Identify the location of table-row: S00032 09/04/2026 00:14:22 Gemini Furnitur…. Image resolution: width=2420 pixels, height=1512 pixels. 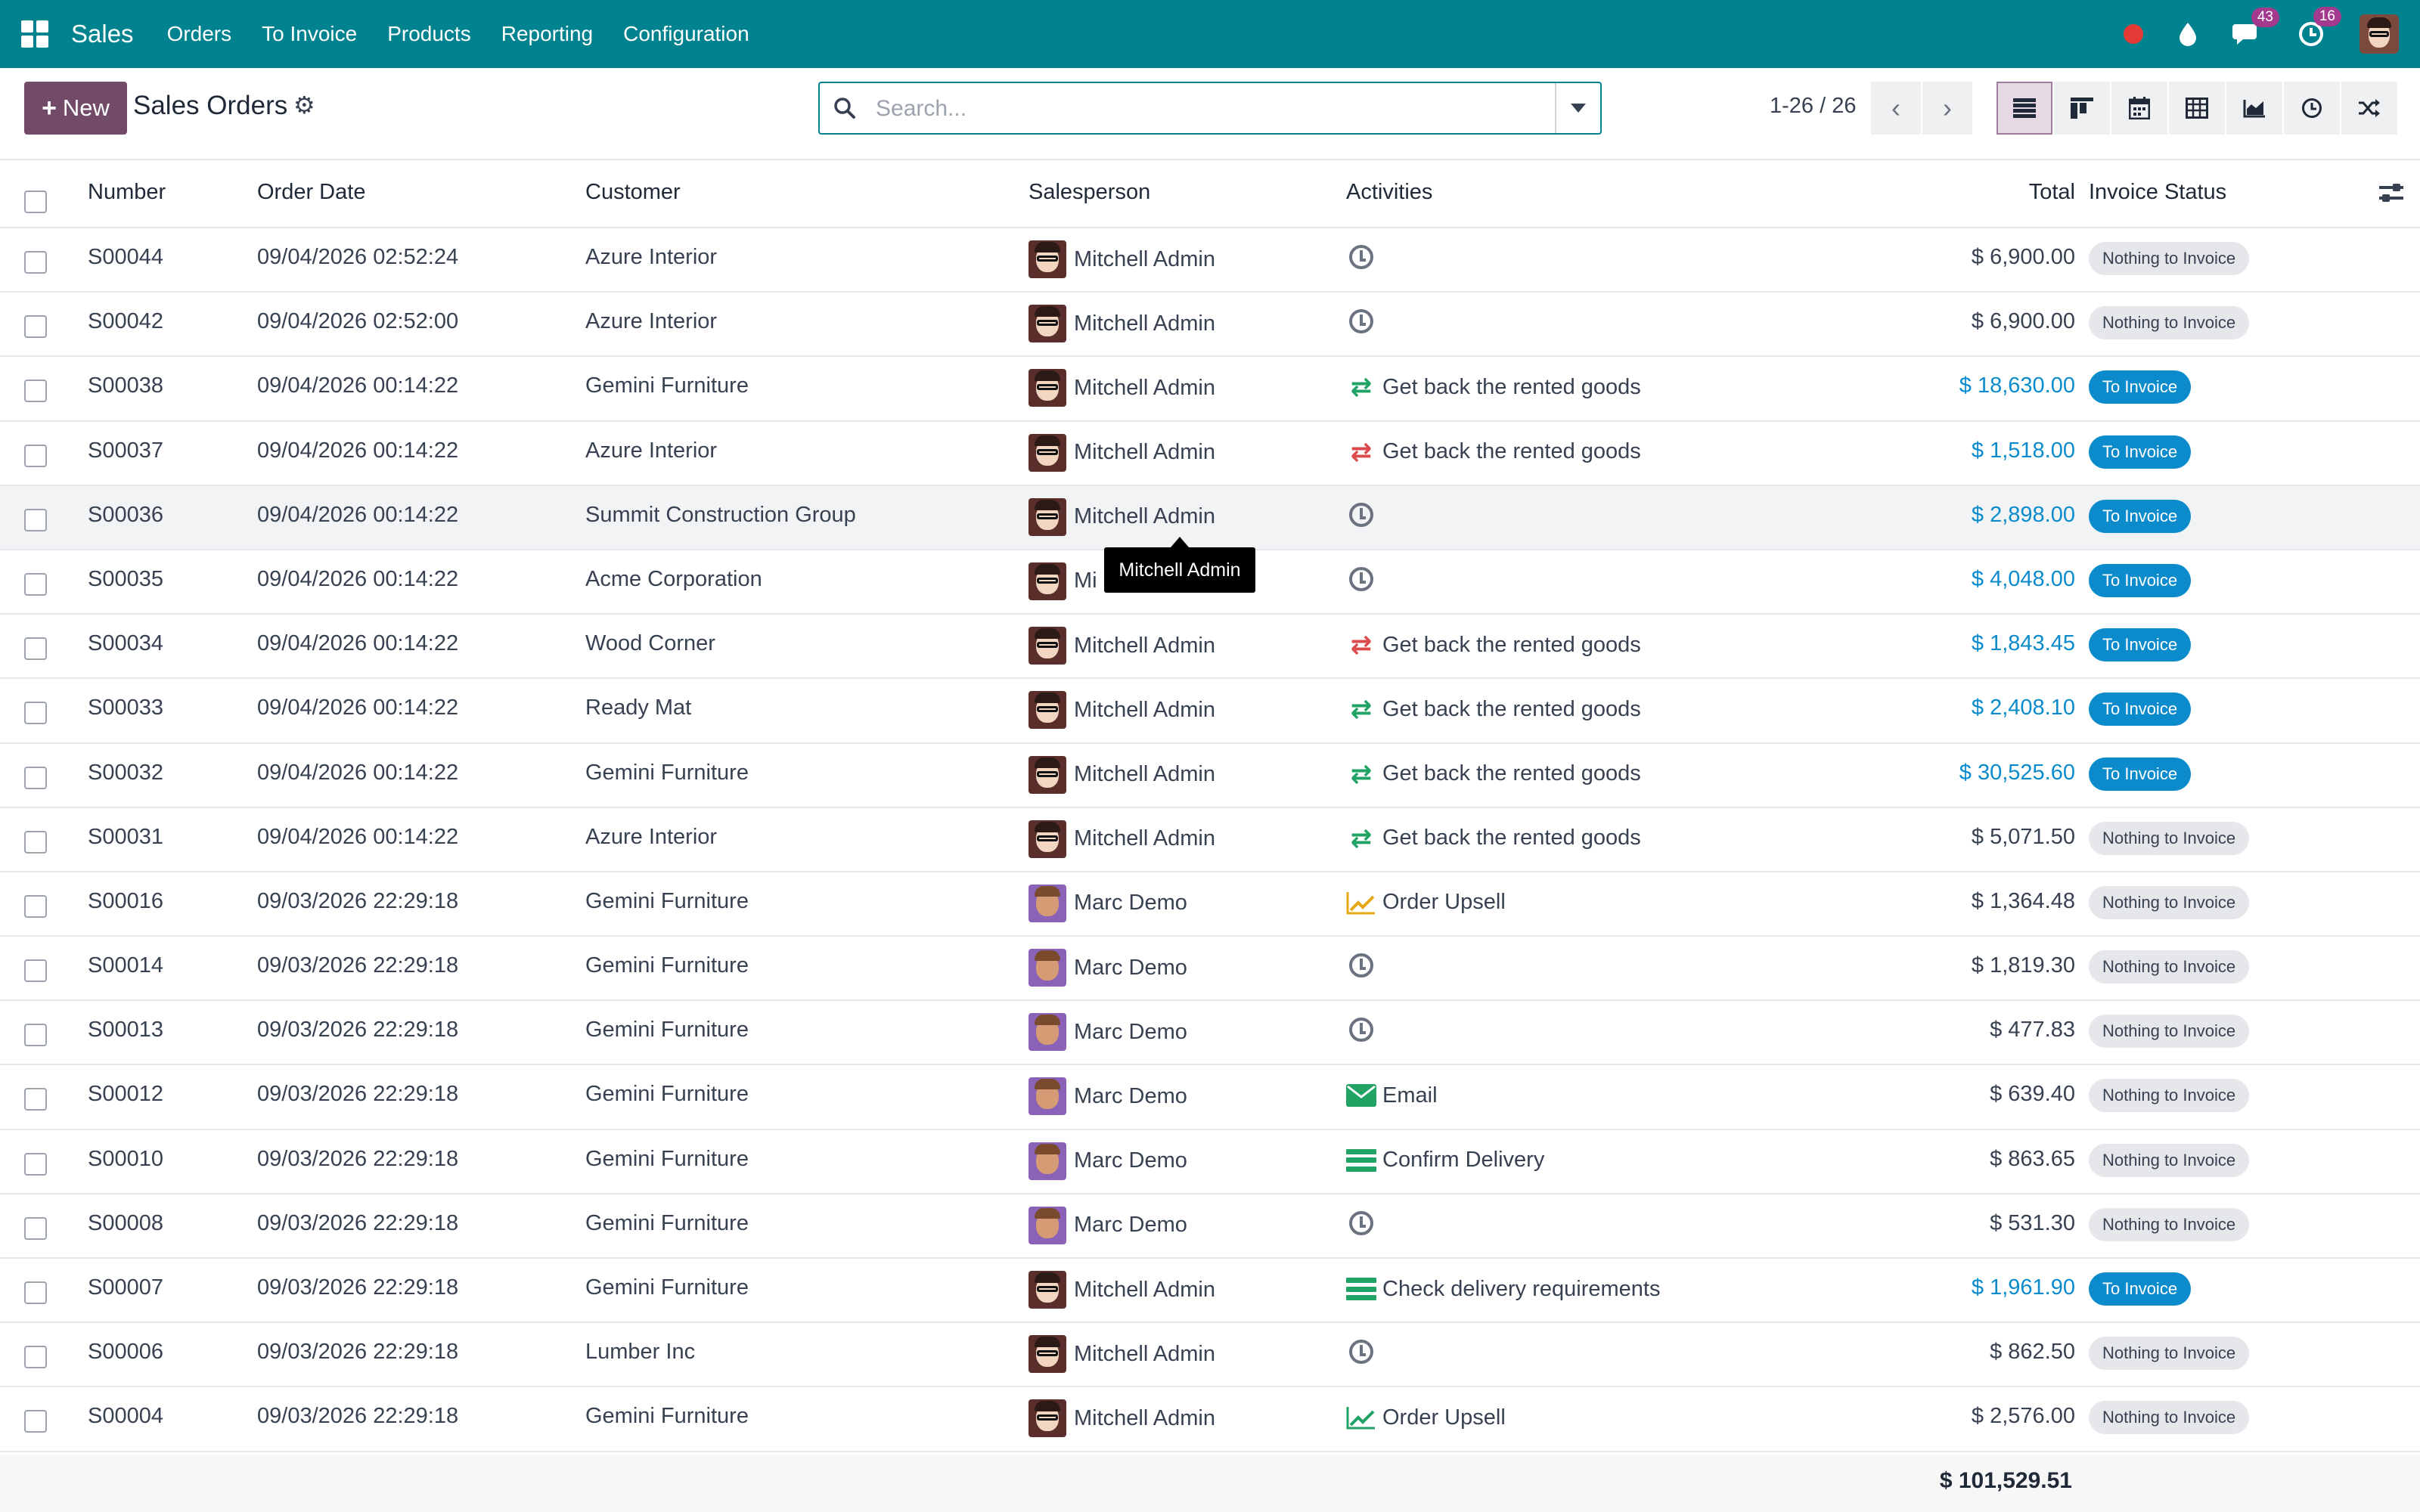
(1210, 776).